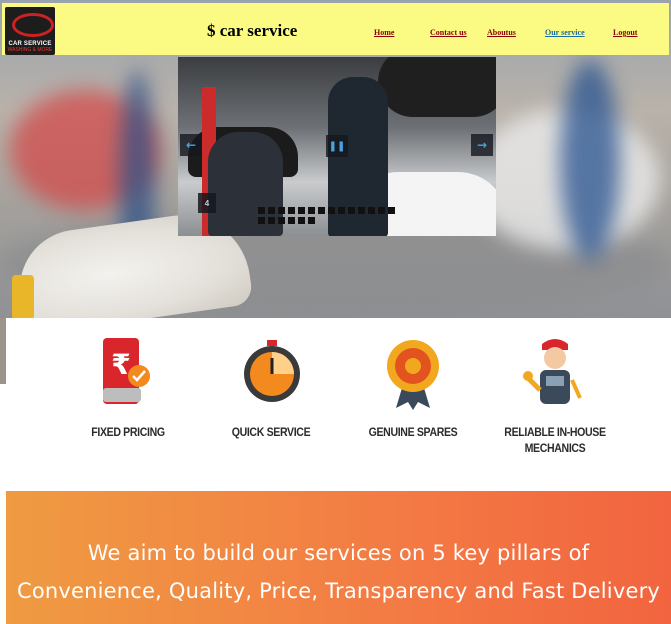  What do you see at coordinates (448, 32) in the screenshot?
I see `nav-contact-link: Contact us` at bounding box center [448, 32].